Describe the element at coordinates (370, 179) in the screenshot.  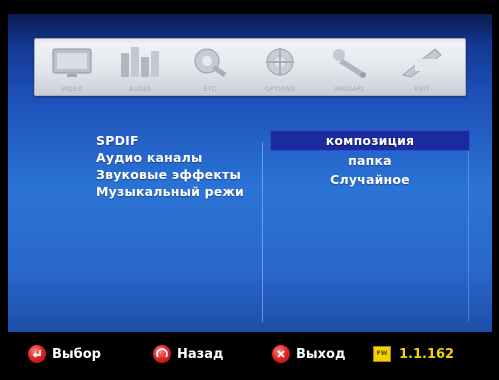
I see `option-random: Случайное` at that location.